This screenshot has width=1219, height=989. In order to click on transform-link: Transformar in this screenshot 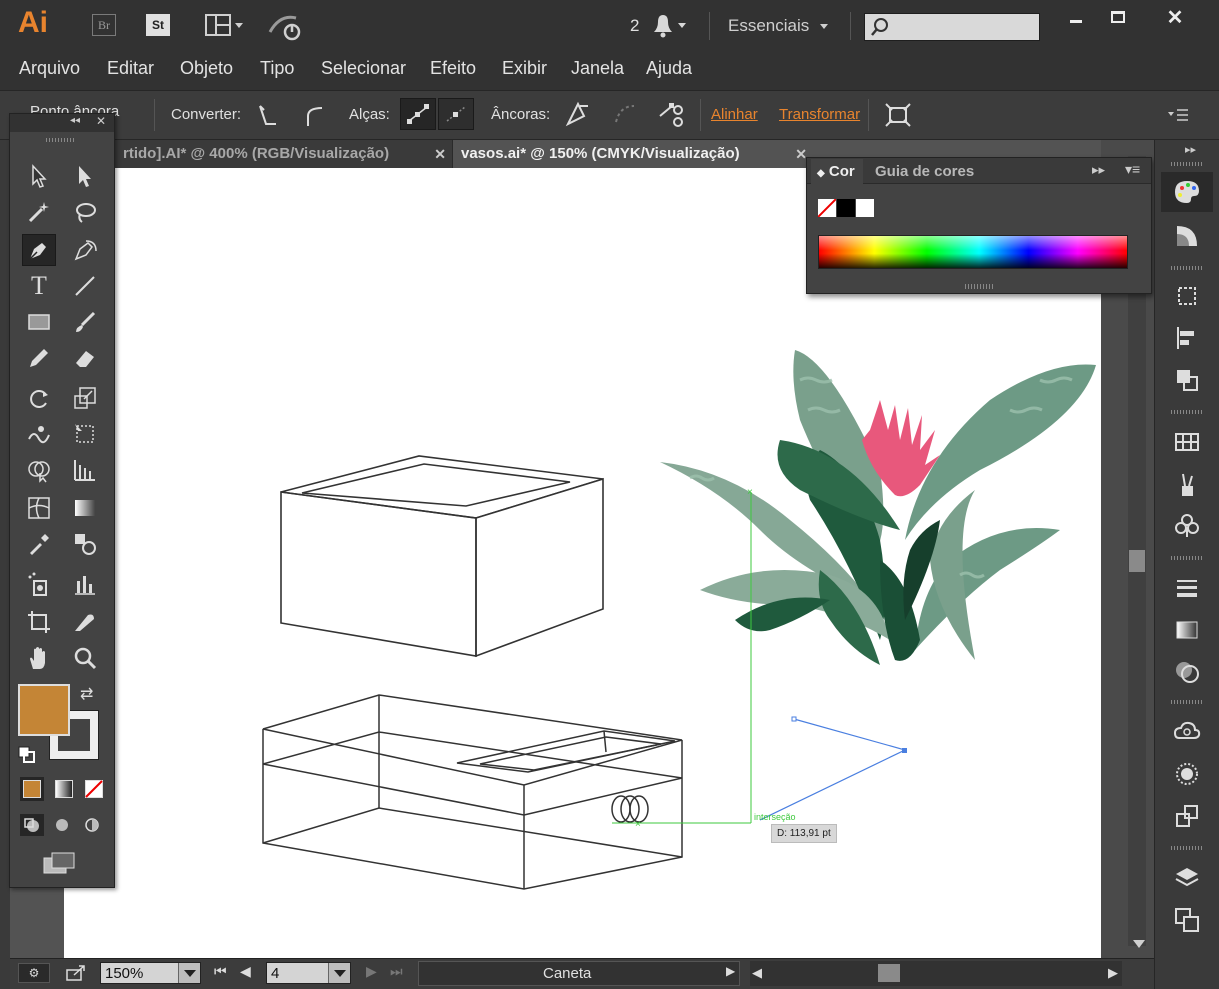, I will do `click(819, 114)`.